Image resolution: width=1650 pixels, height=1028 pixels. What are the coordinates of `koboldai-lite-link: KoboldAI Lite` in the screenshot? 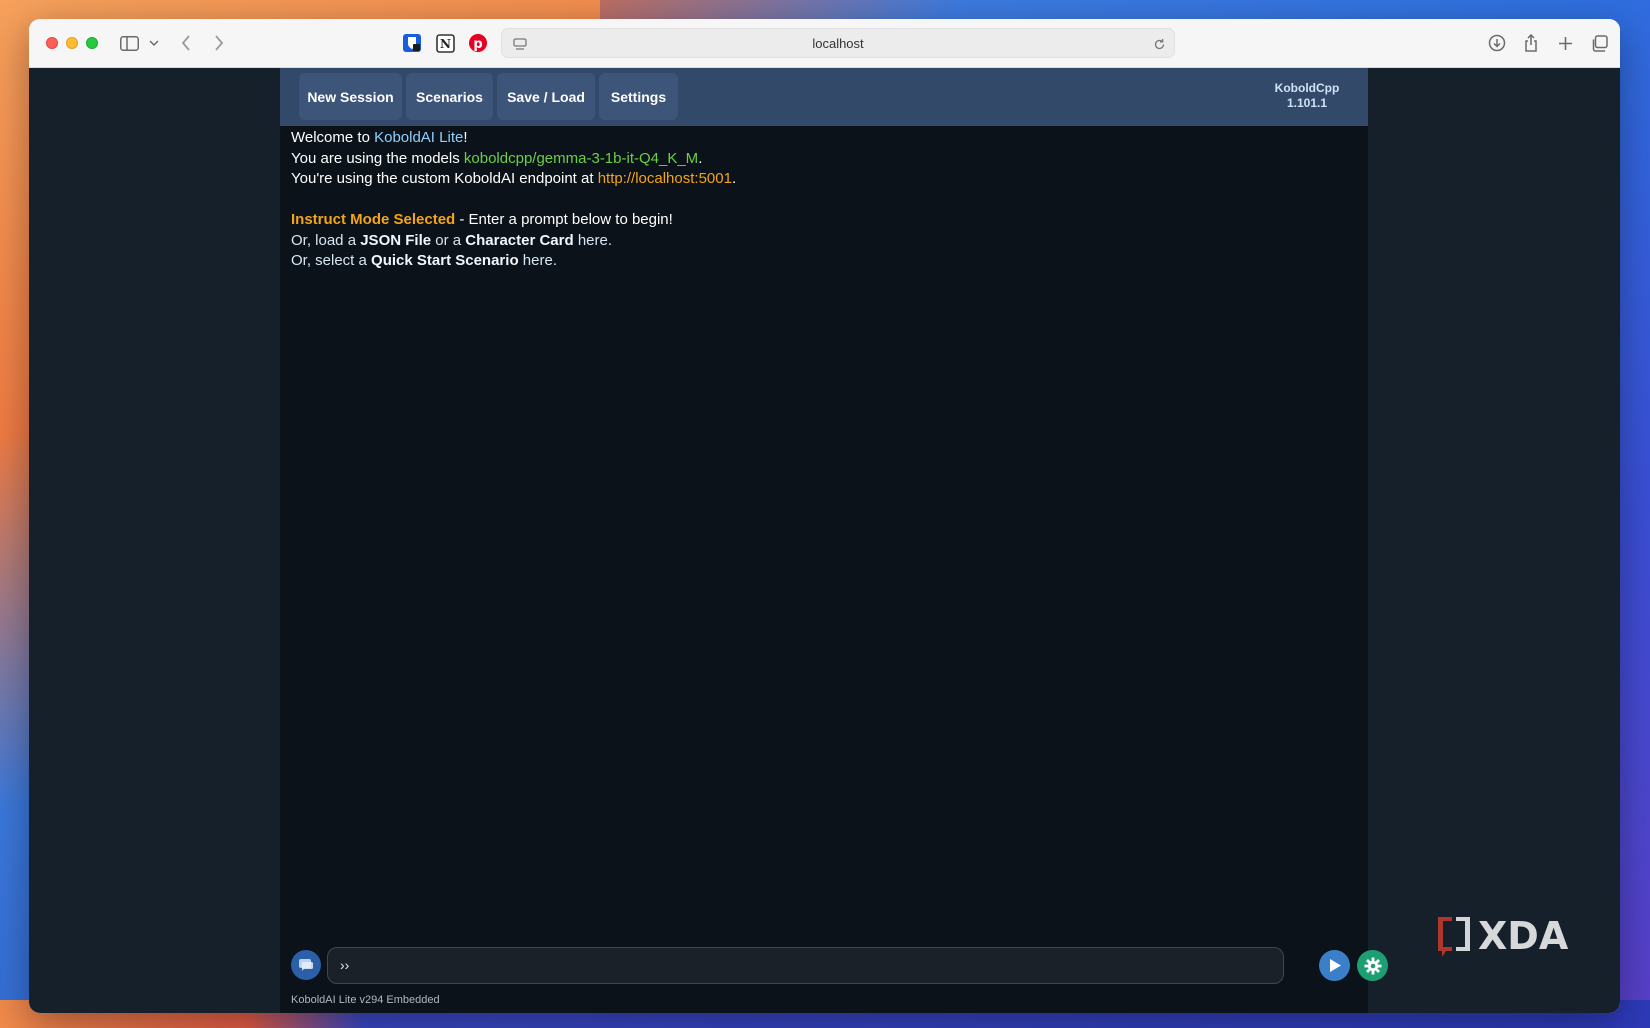 It's located at (418, 137).